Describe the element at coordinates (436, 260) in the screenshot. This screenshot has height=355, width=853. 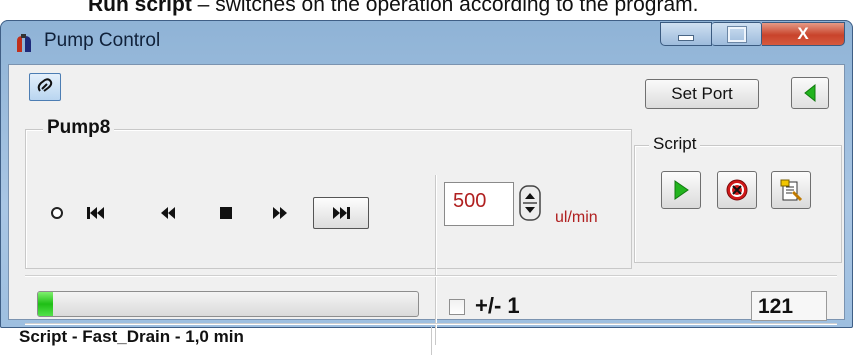
I see `vertical-divider` at that location.